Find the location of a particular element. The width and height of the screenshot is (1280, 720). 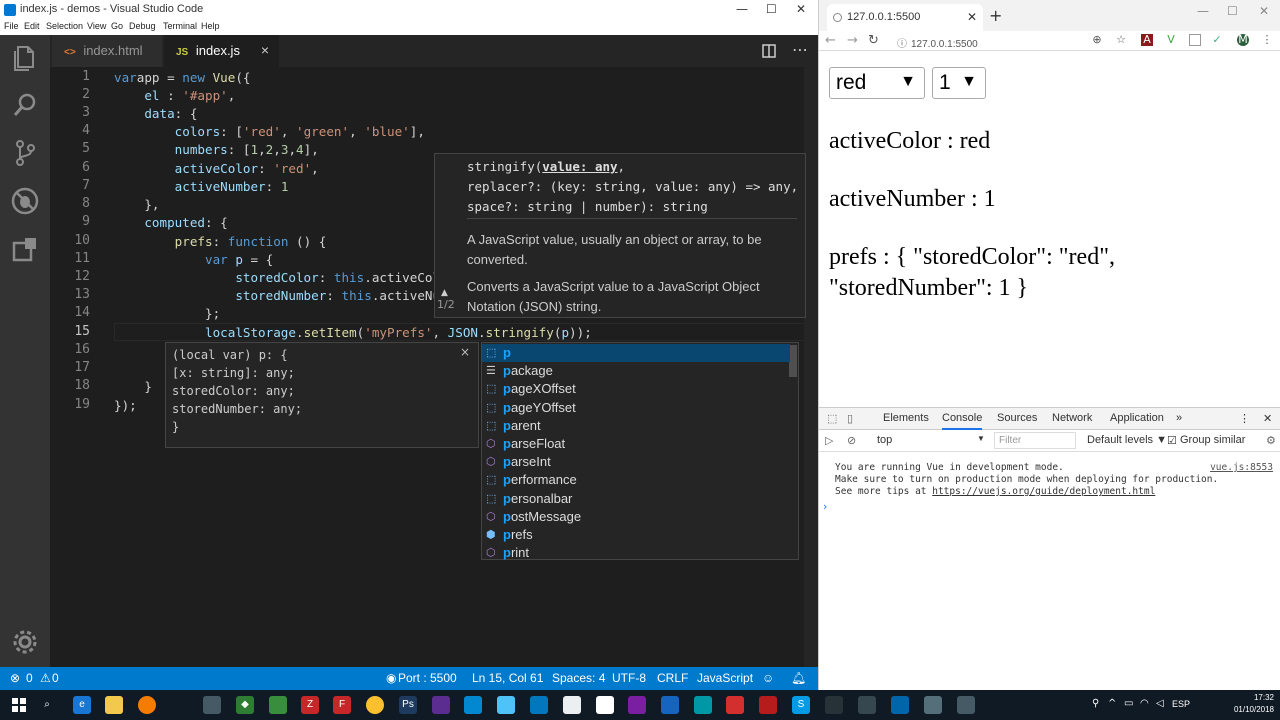

mail-icon is located at coordinates (605, 705).